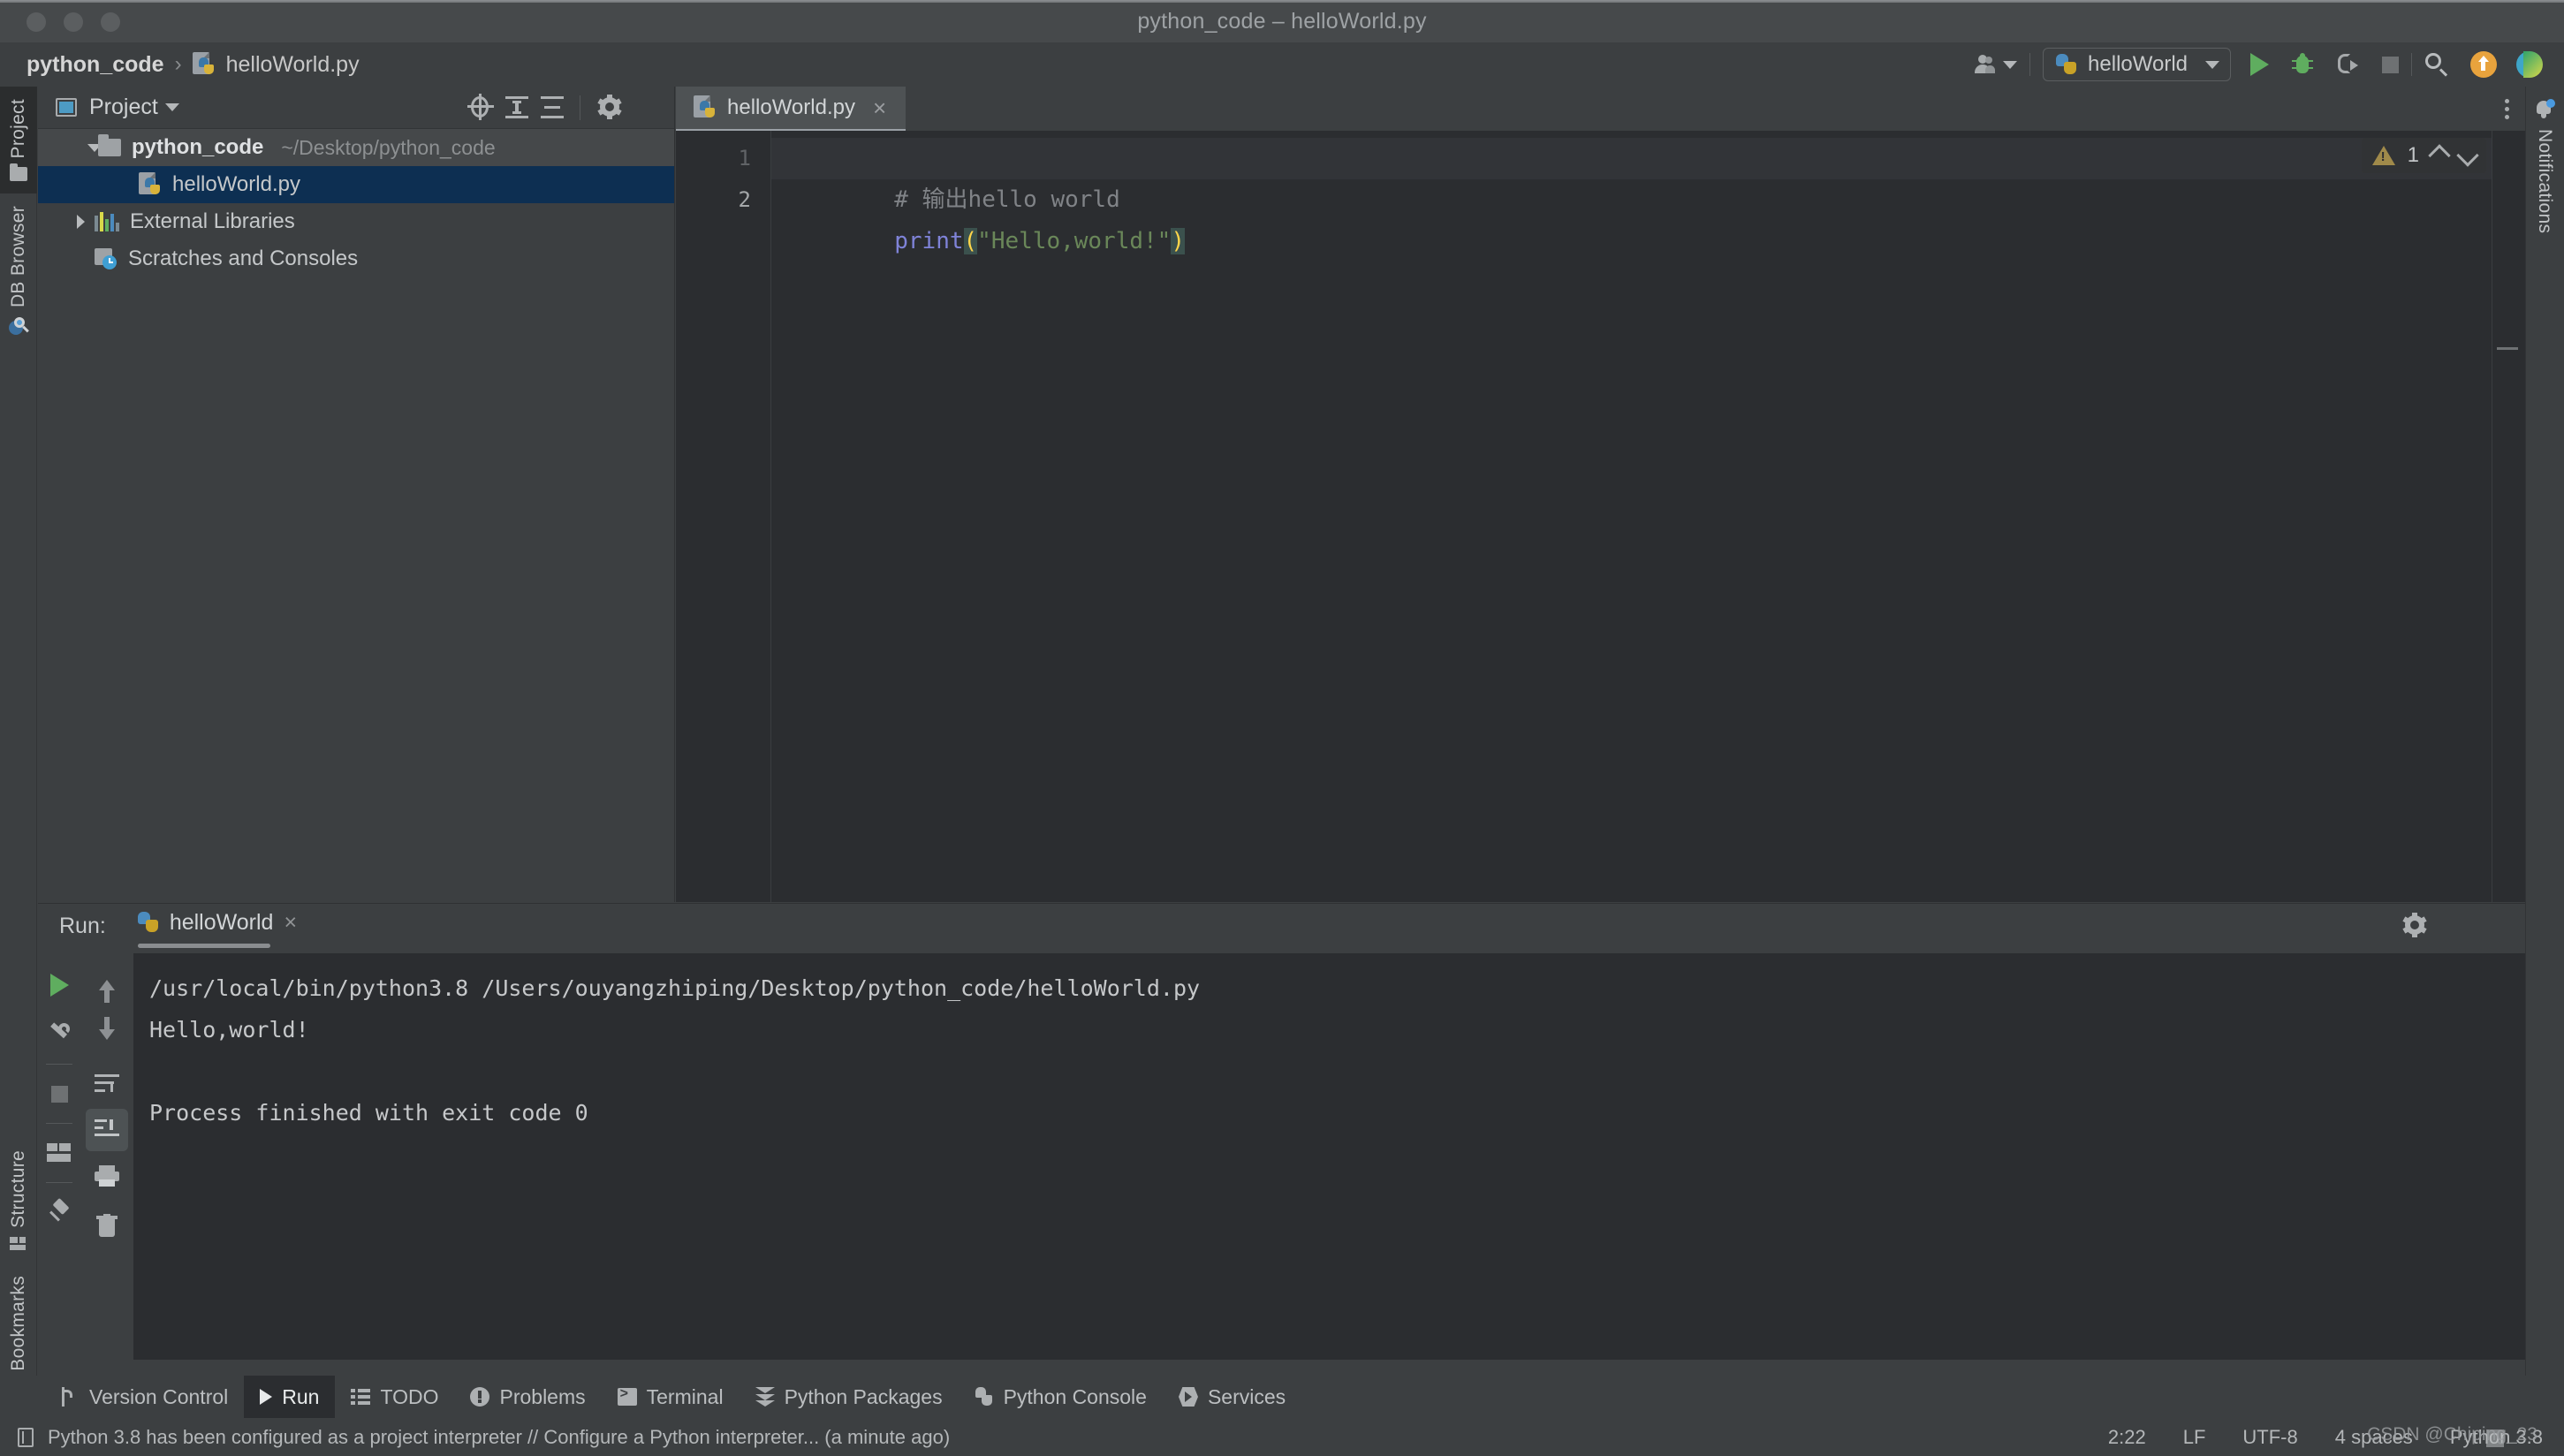 The width and height of the screenshot is (2564, 1456). I want to click on collapse-all-button, so click(552, 108).